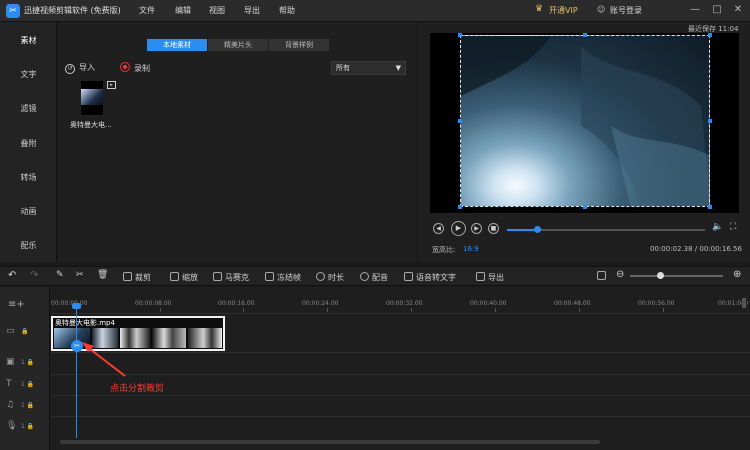 The width and height of the screenshot is (750, 450). I want to click on timeline-tick-label: 00:00:40.00, so click(488, 303).